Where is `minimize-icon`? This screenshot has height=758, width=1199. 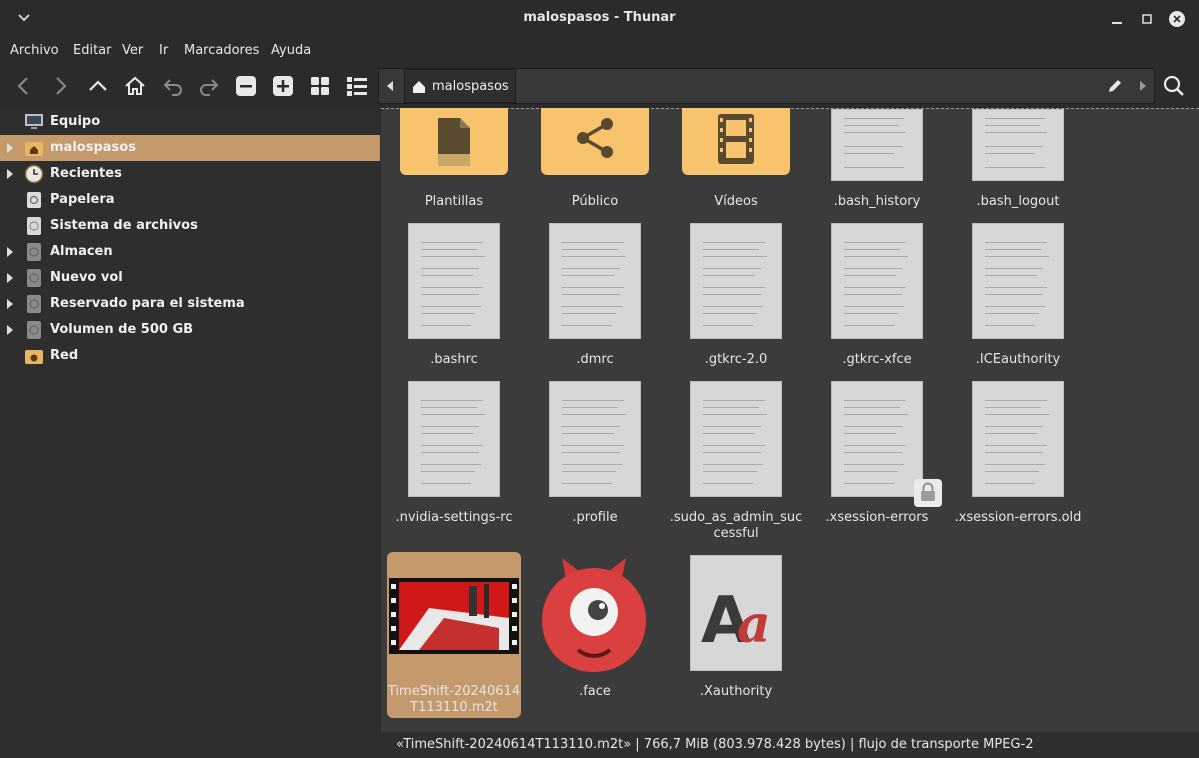
minimize-icon is located at coordinates (1117, 19).